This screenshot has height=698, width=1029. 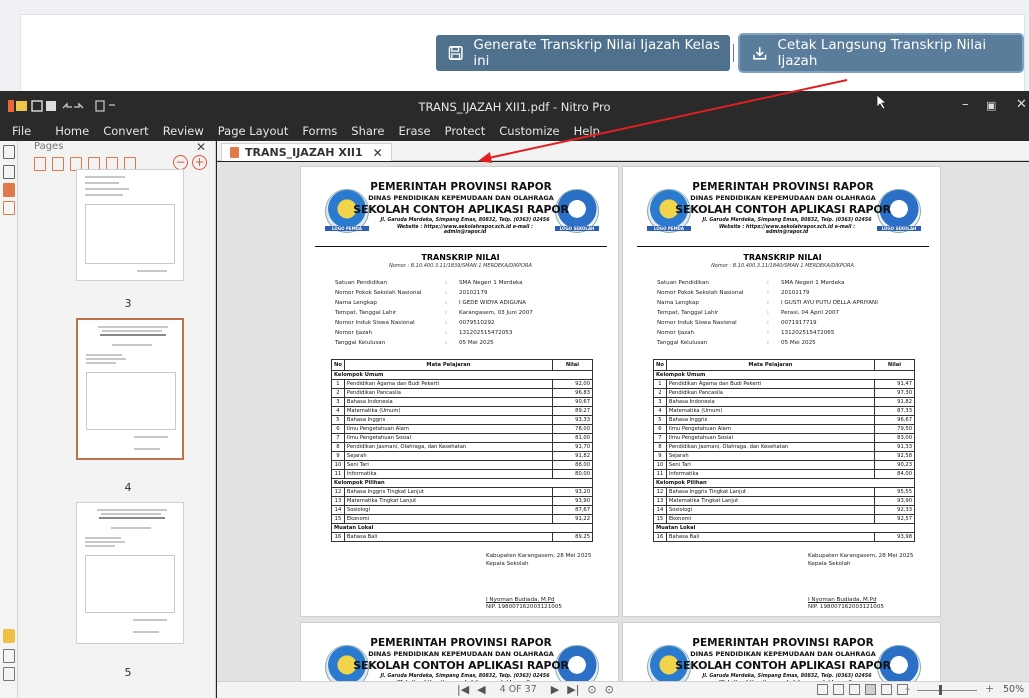 What do you see at coordinates (882, 102) in the screenshot?
I see `mouse-cursor-icon` at bounding box center [882, 102].